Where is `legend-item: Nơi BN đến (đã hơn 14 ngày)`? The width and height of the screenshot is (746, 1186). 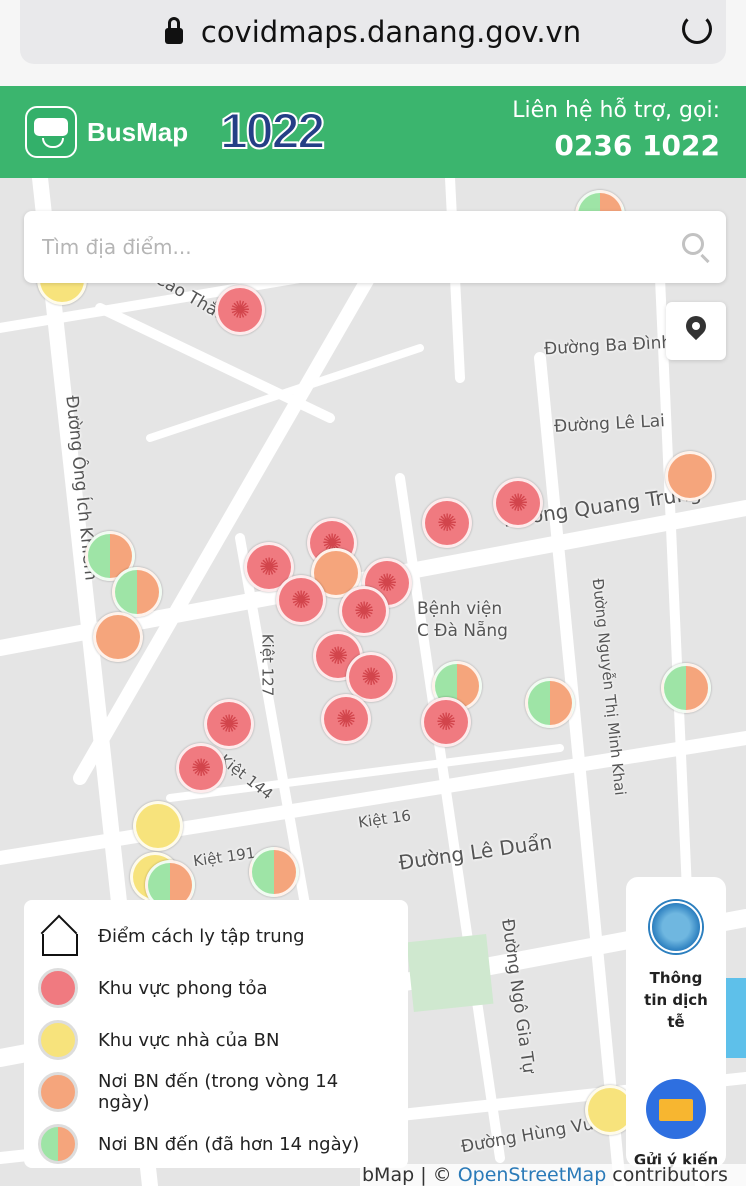
legend-item: Nơi BN đến (đã hơn 14 ngày) is located at coordinates (216, 1144).